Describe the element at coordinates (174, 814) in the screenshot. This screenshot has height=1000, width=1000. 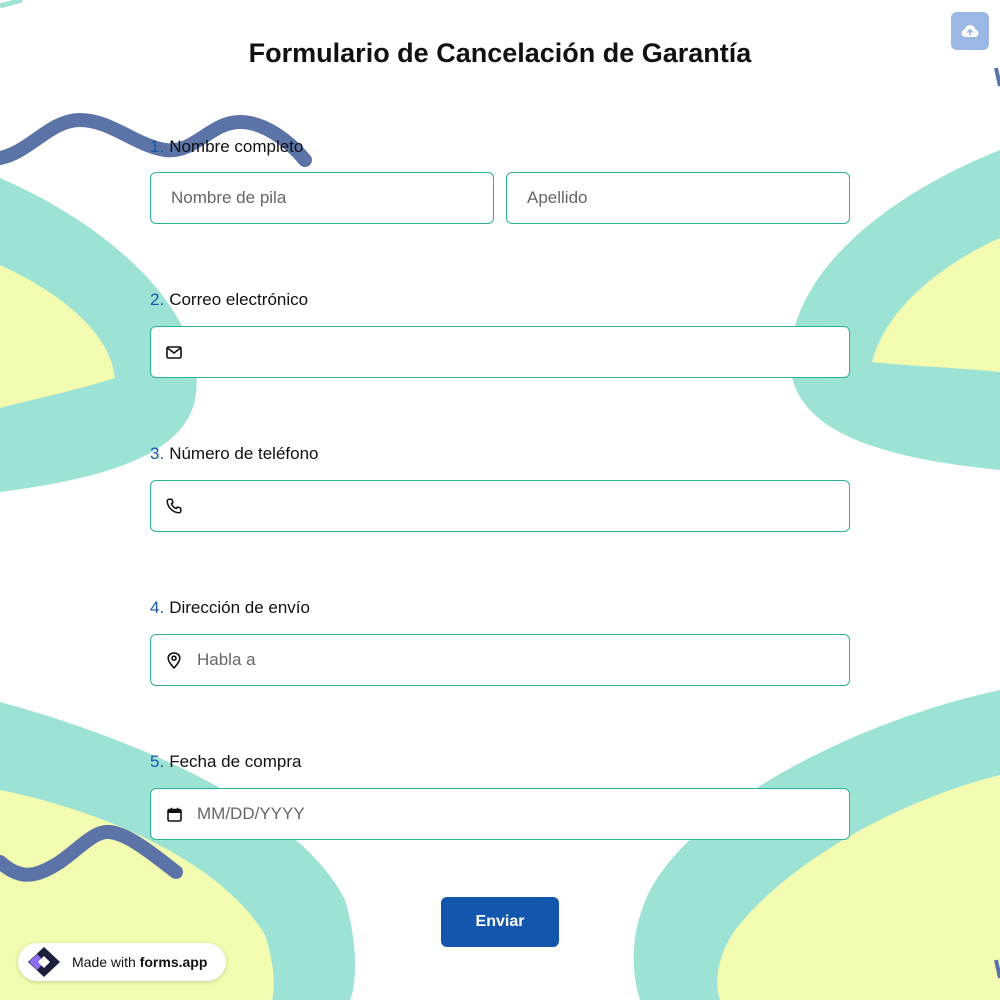
I see `calendar-icon` at that location.